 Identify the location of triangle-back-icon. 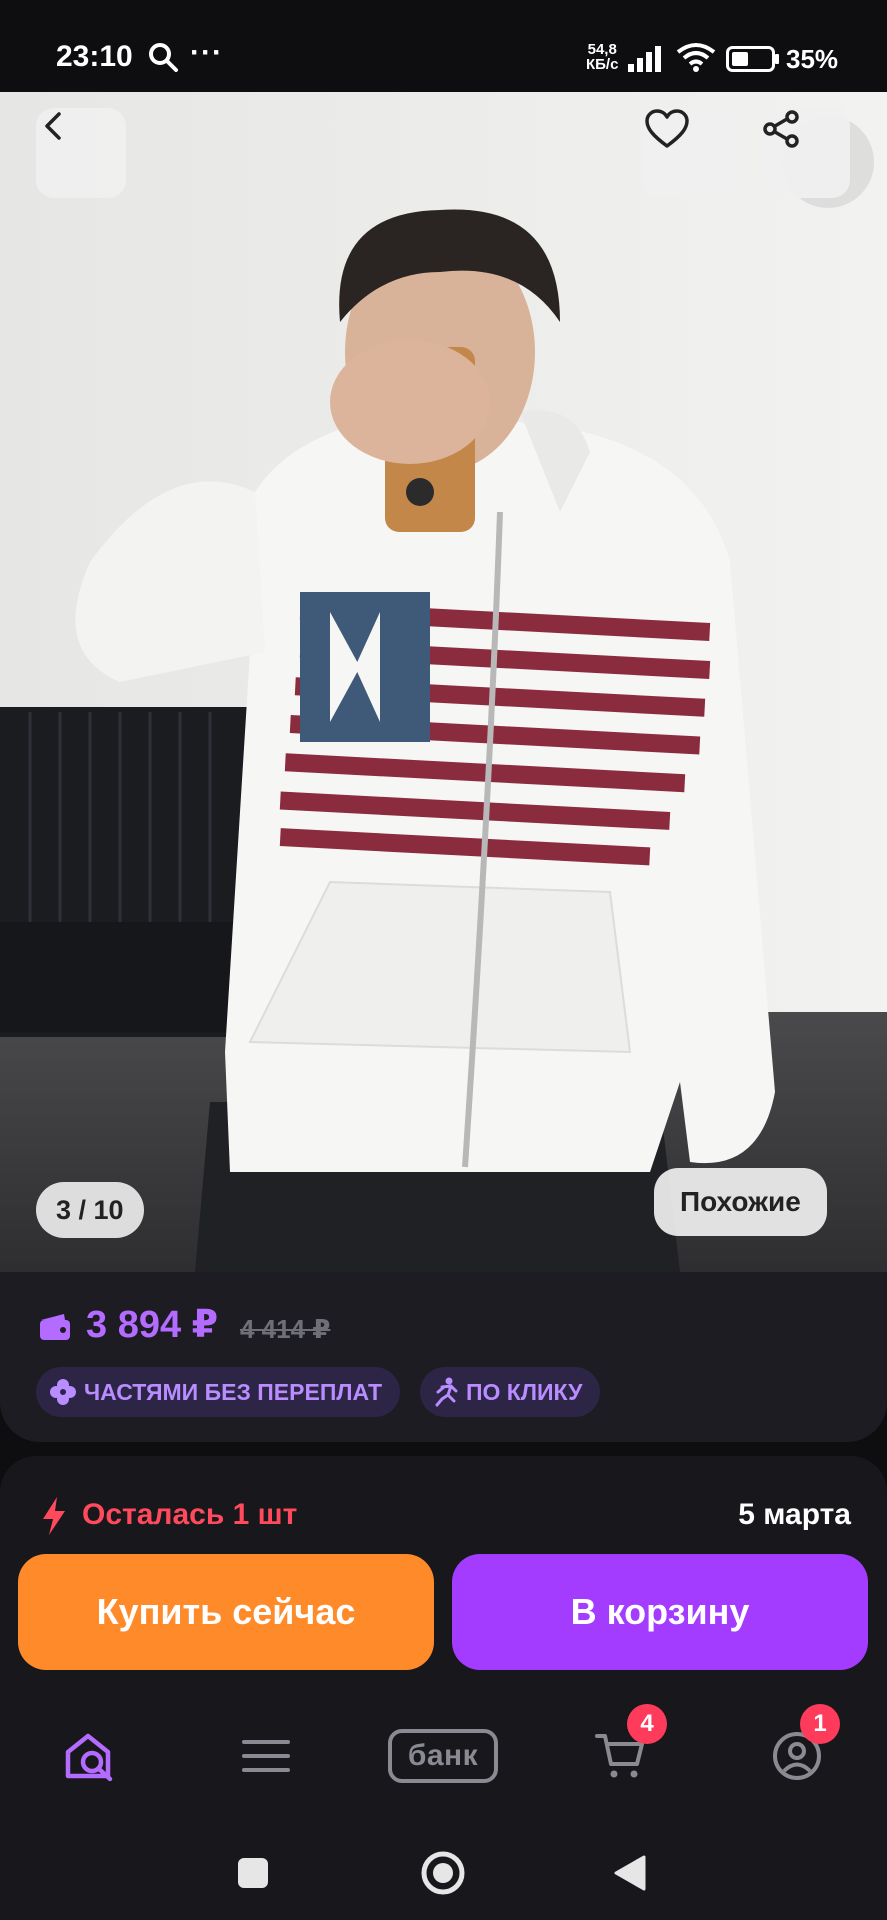
(630, 1873).